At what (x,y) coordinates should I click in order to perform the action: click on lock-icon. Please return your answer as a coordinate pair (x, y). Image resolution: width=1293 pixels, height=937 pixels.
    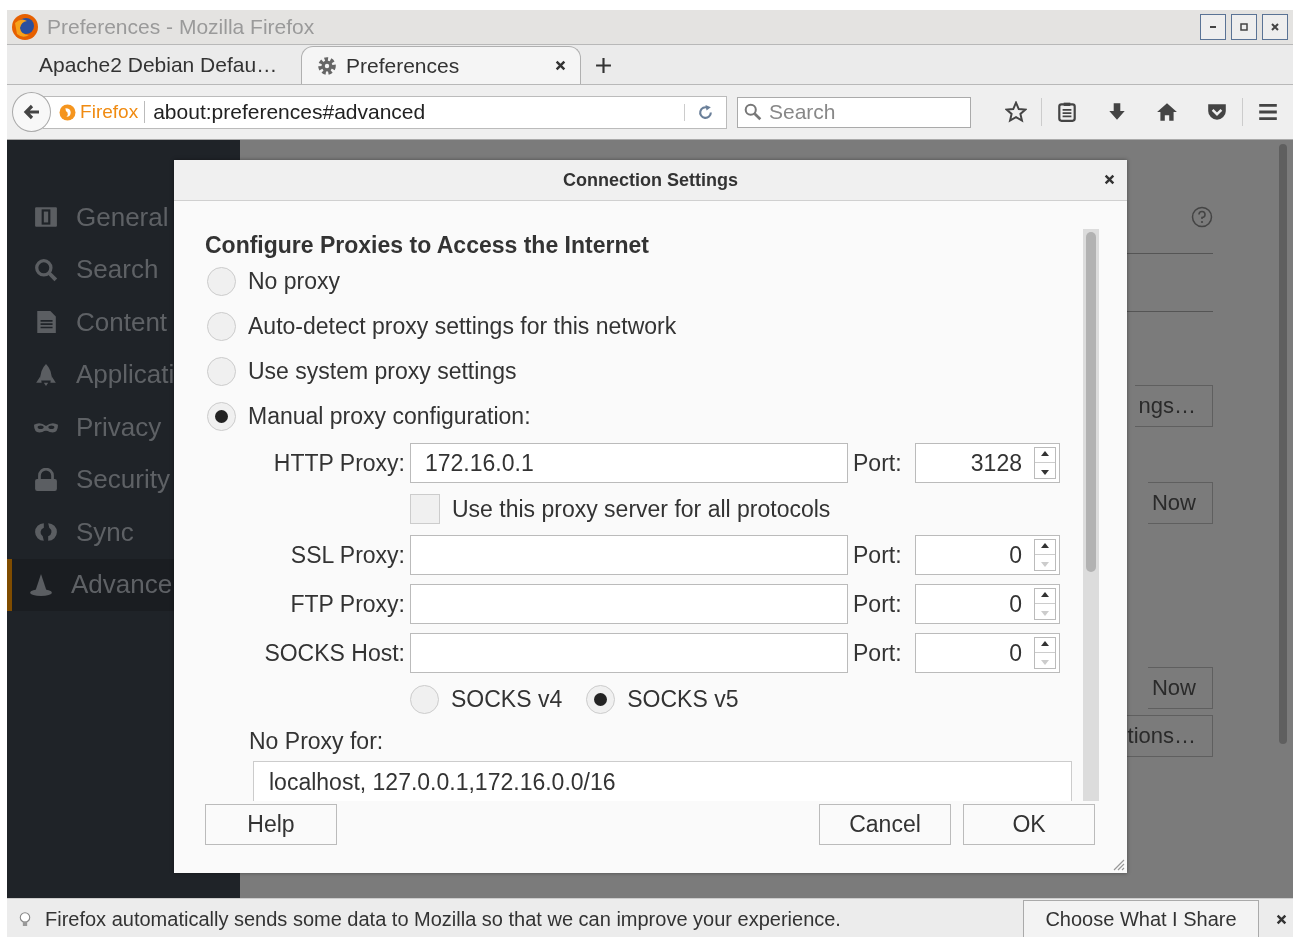
    Looking at the image, I should click on (46, 479).